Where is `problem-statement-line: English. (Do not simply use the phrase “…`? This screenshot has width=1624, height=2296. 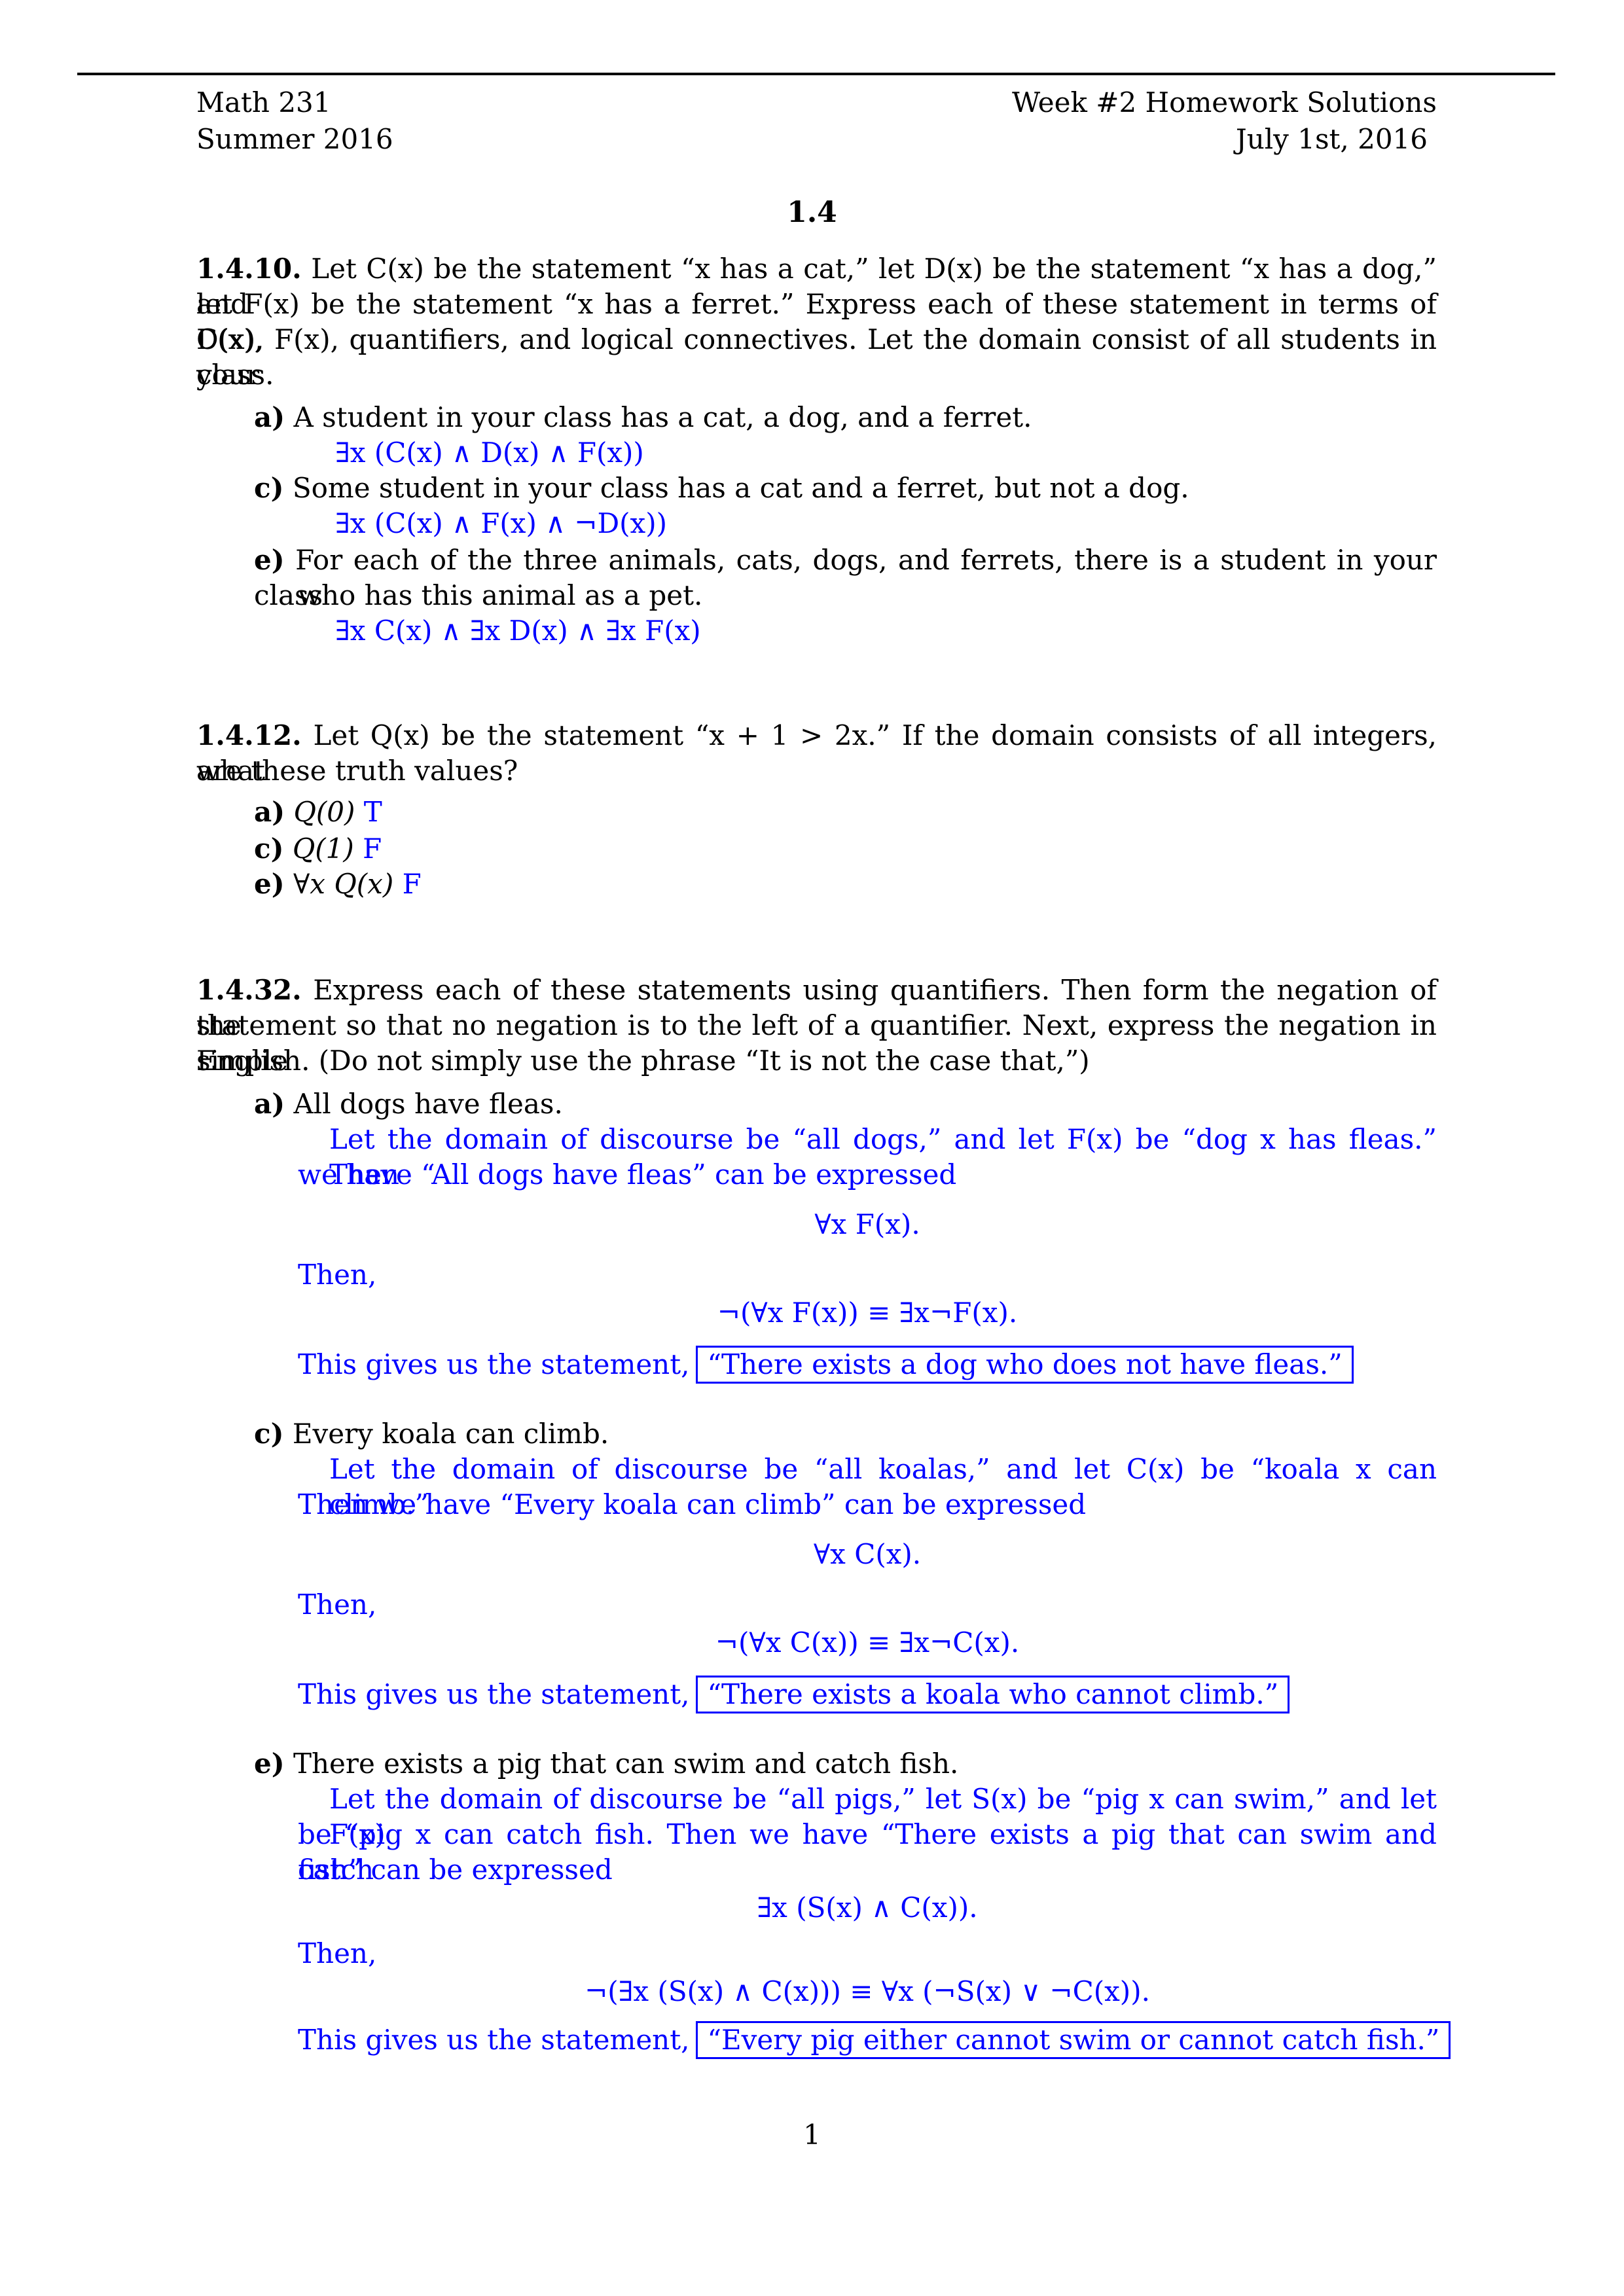
problem-statement-line: English. (Do not simply use the phrase “… is located at coordinates (643, 1061).